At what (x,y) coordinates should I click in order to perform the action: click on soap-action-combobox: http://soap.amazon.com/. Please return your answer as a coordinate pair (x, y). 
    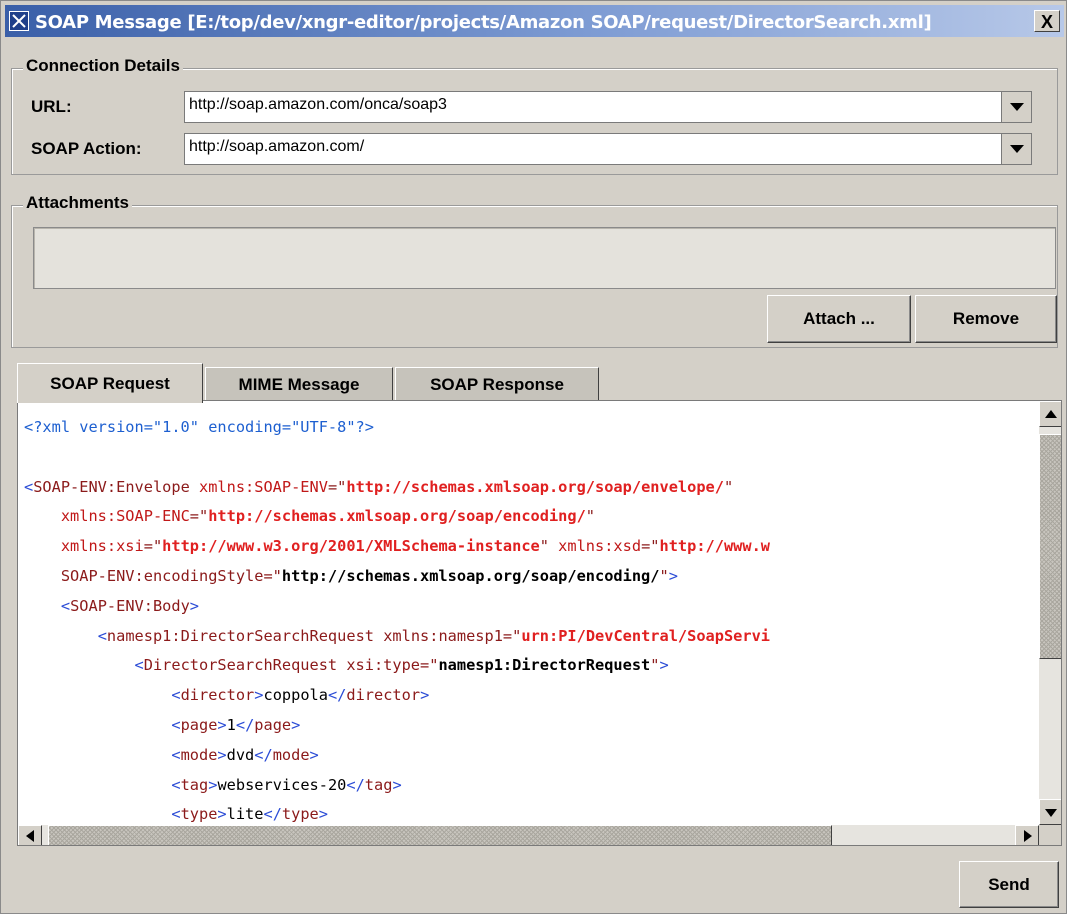
    Looking at the image, I should click on (608, 149).